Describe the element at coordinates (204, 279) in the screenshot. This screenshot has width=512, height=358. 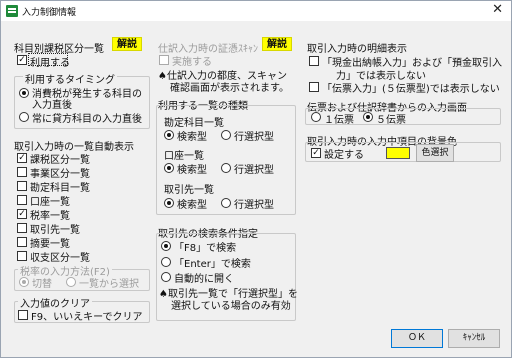
I see `partner-auto-label: 自動的に開く` at that location.